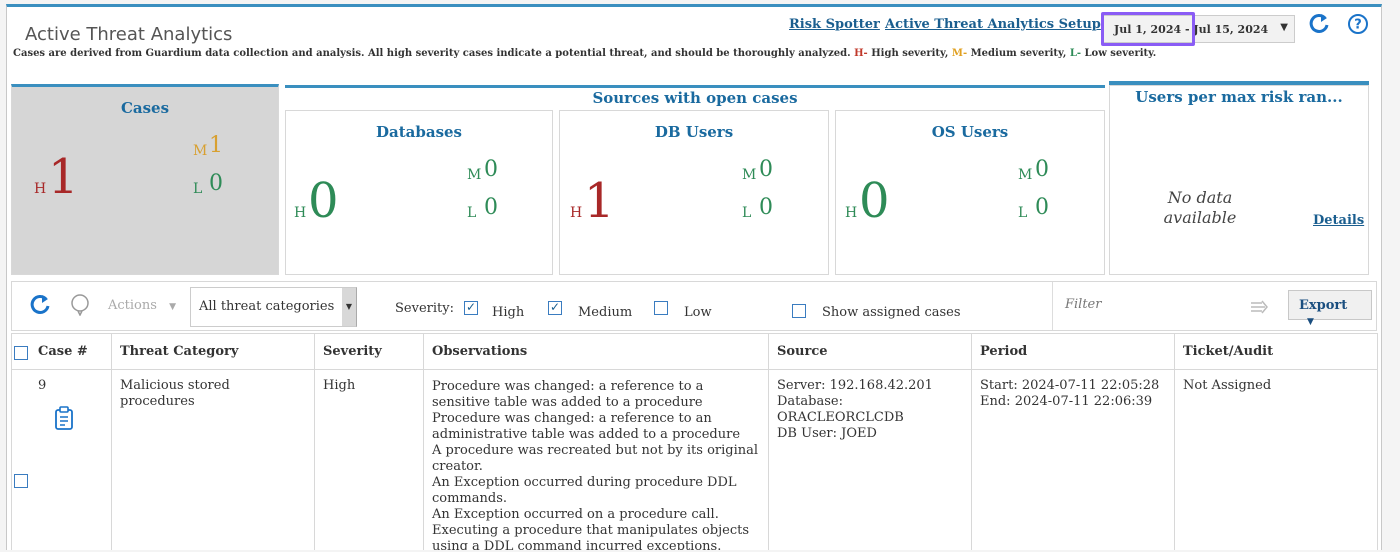 Image resolution: width=1400 pixels, height=552 pixels. What do you see at coordinates (129, 34) in the screenshot?
I see `page-title: Active Threat Analytics` at bounding box center [129, 34].